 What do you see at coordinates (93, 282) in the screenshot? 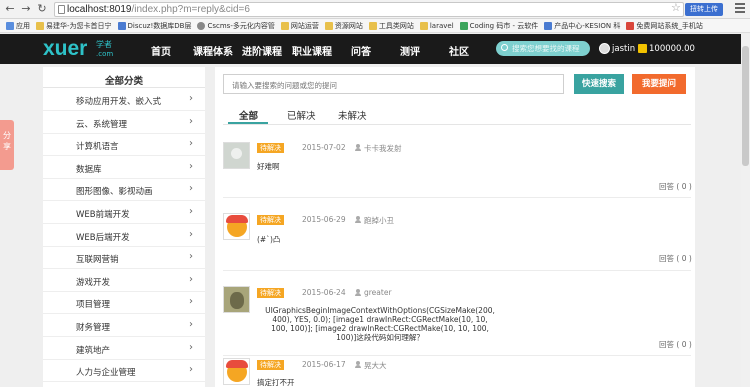
I see `sidebar-category-label: 游戏开发` at bounding box center [93, 282].